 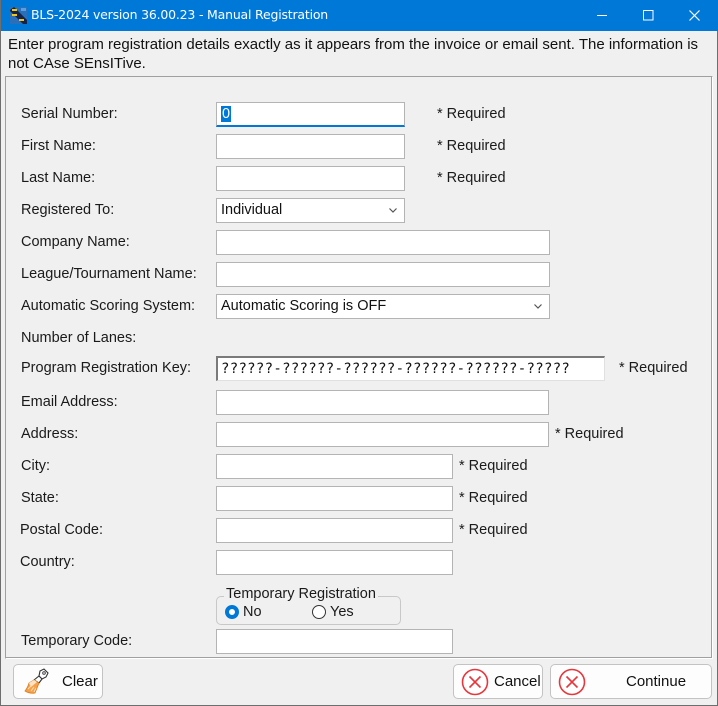 What do you see at coordinates (382, 434) in the screenshot?
I see `address-input` at bounding box center [382, 434].